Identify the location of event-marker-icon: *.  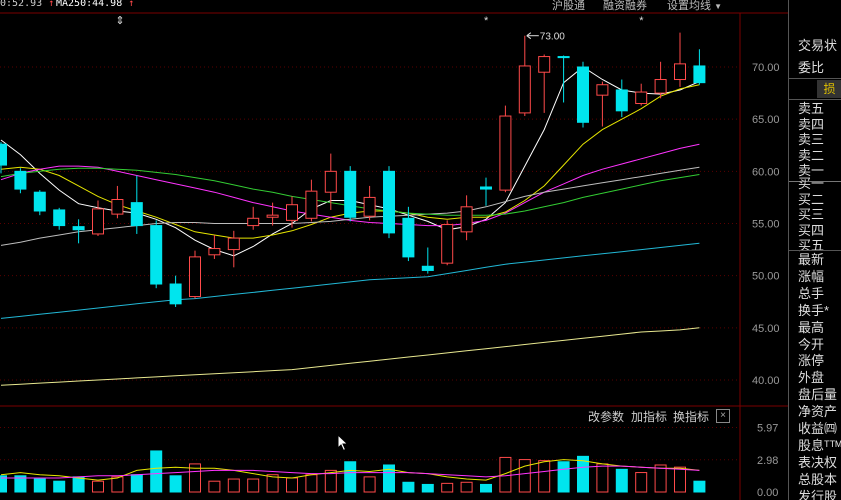
(641, 21).